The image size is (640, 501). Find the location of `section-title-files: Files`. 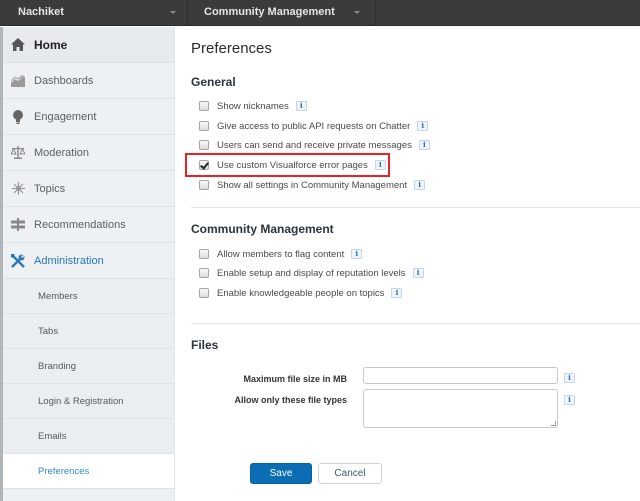

section-title-files: Files is located at coordinates (205, 345).